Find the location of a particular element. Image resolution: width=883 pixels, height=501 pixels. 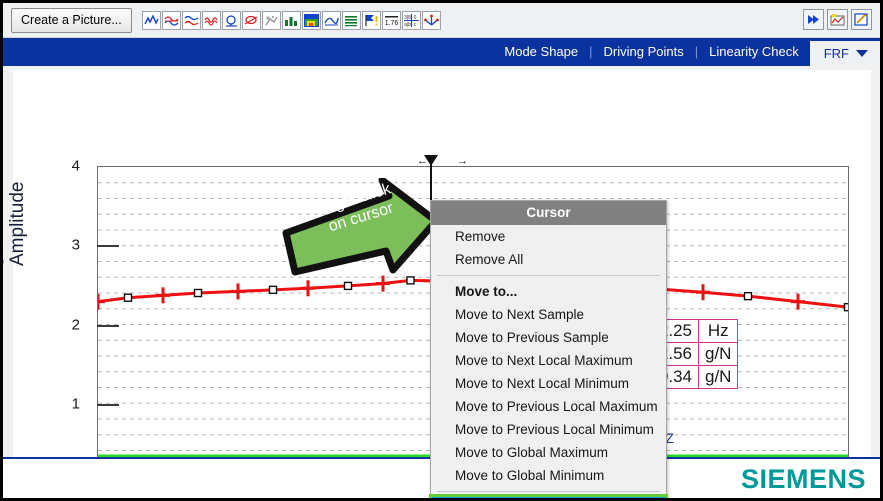

svg-text: c is located at coordinates (415, 24).